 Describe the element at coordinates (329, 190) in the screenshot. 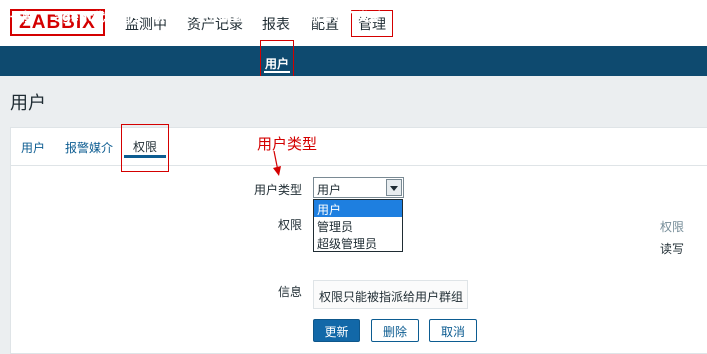

I see `user-type-value: 用户` at that location.